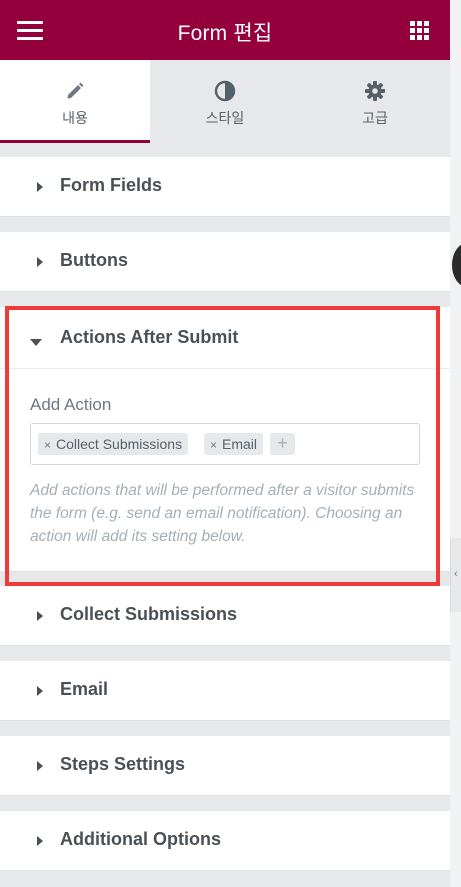 This screenshot has height=887, width=461. I want to click on preview-area-edge, so click(455, 443).